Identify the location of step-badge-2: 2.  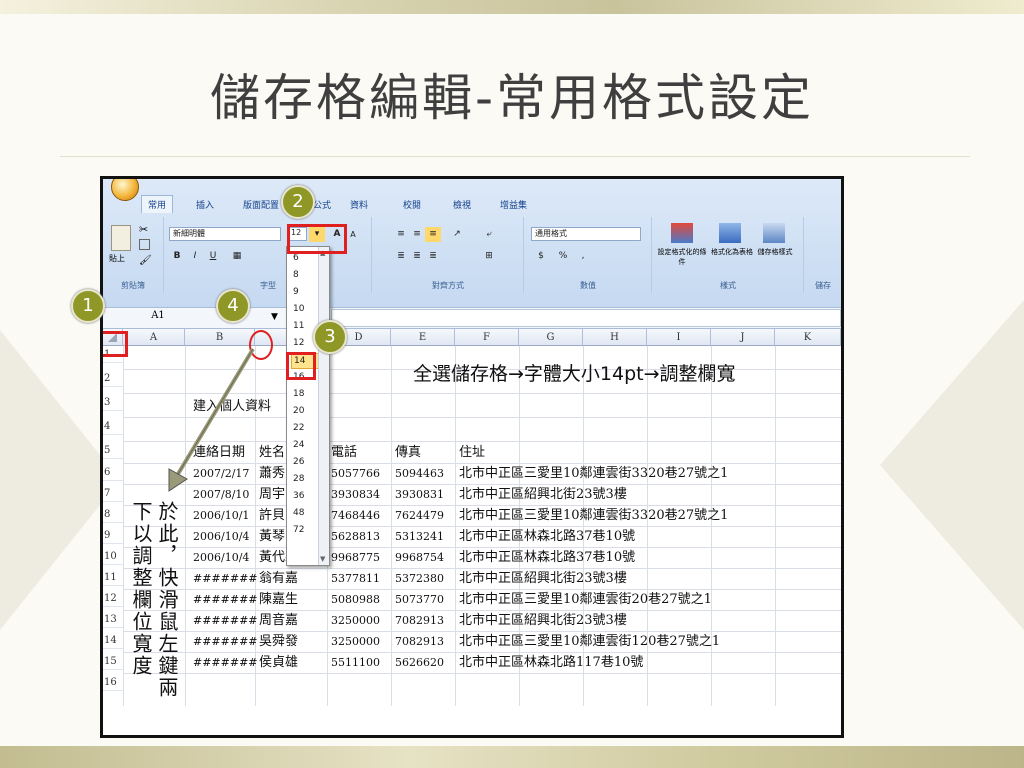
(298, 202).